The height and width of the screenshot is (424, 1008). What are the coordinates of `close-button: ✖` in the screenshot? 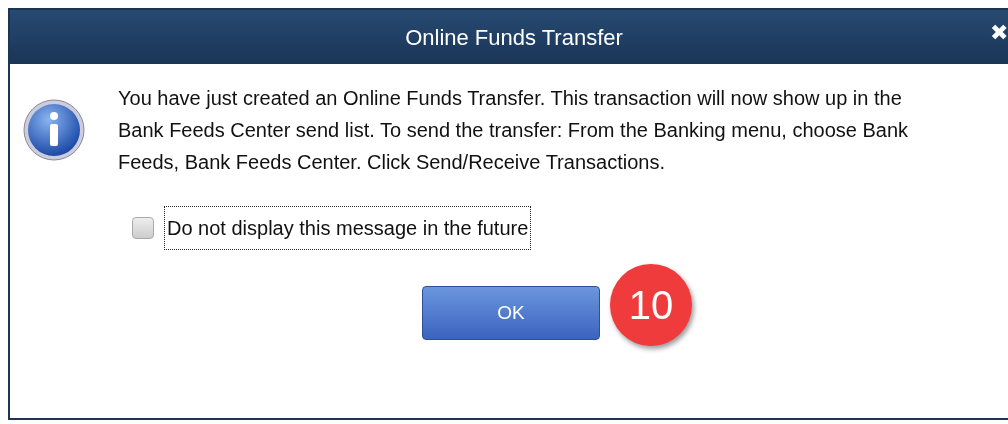 It's located at (999, 33).